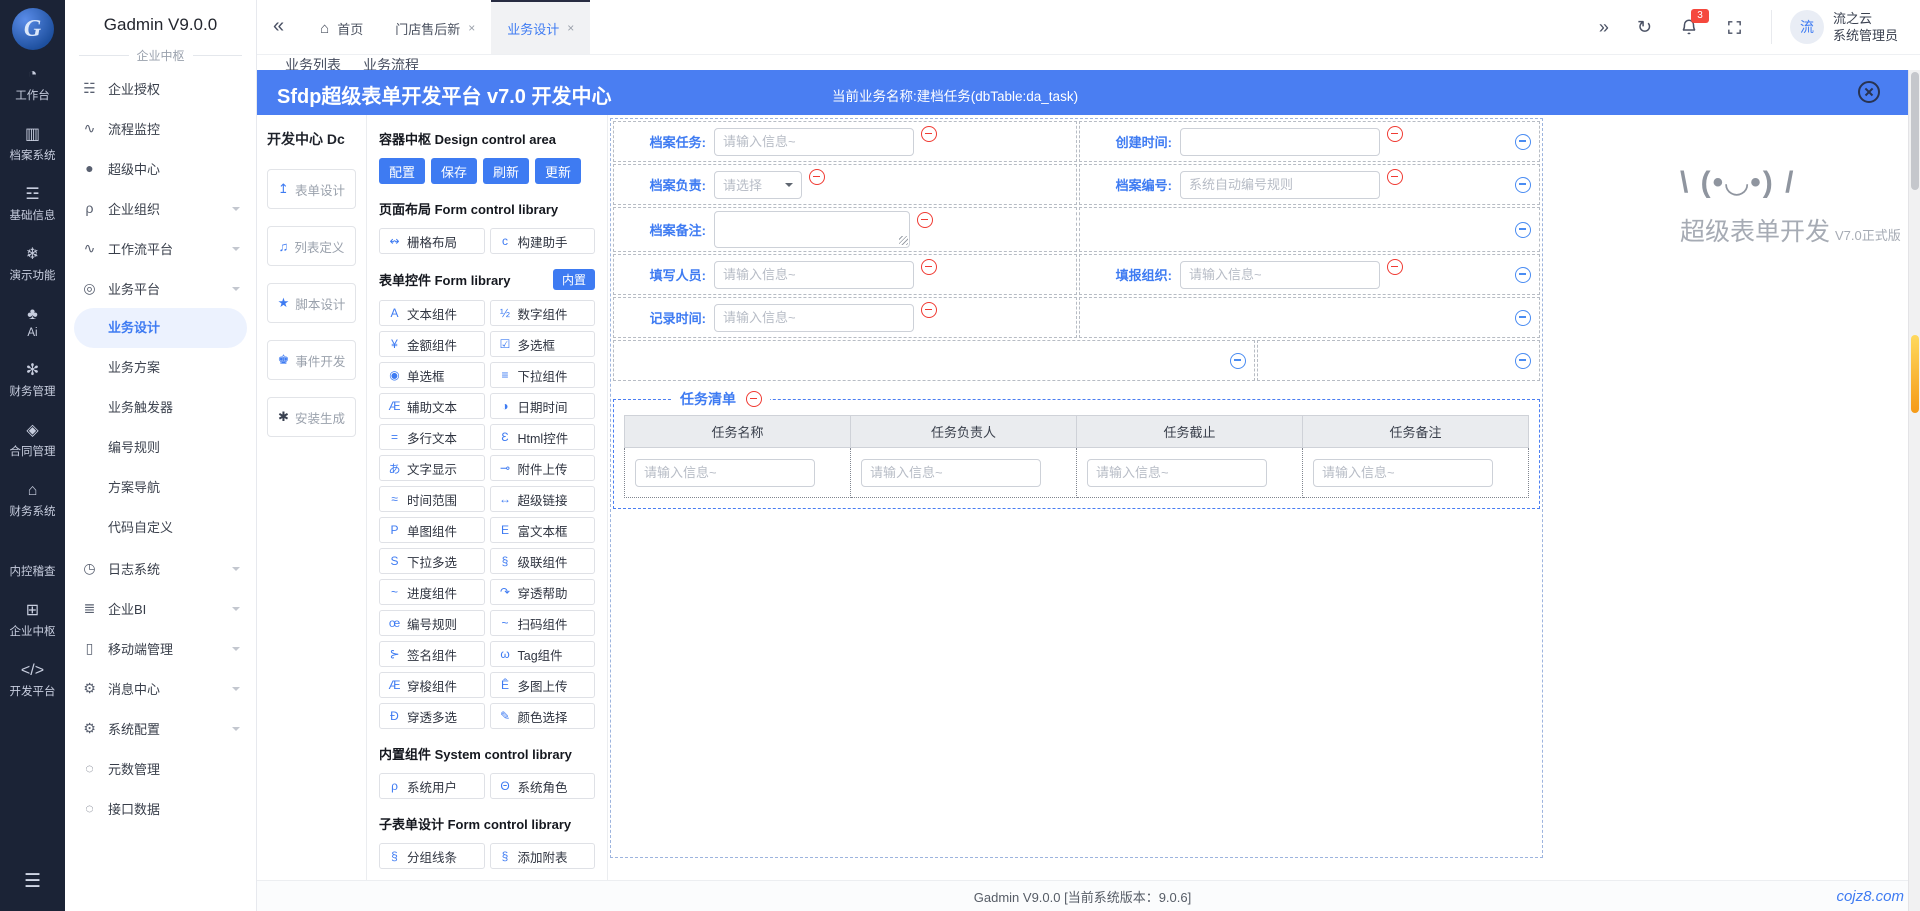 Image resolution: width=1920 pixels, height=911 pixels. I want to click on expand-tabs-icon: », so click(1604, 27).